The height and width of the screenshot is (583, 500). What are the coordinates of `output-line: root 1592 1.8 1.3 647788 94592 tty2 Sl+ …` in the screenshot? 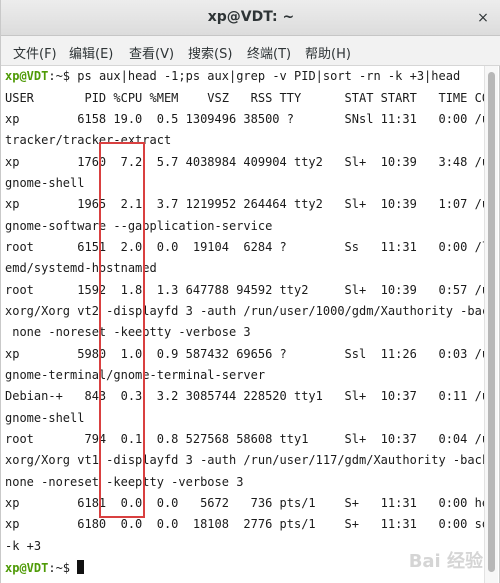 It's located at (245, 290).